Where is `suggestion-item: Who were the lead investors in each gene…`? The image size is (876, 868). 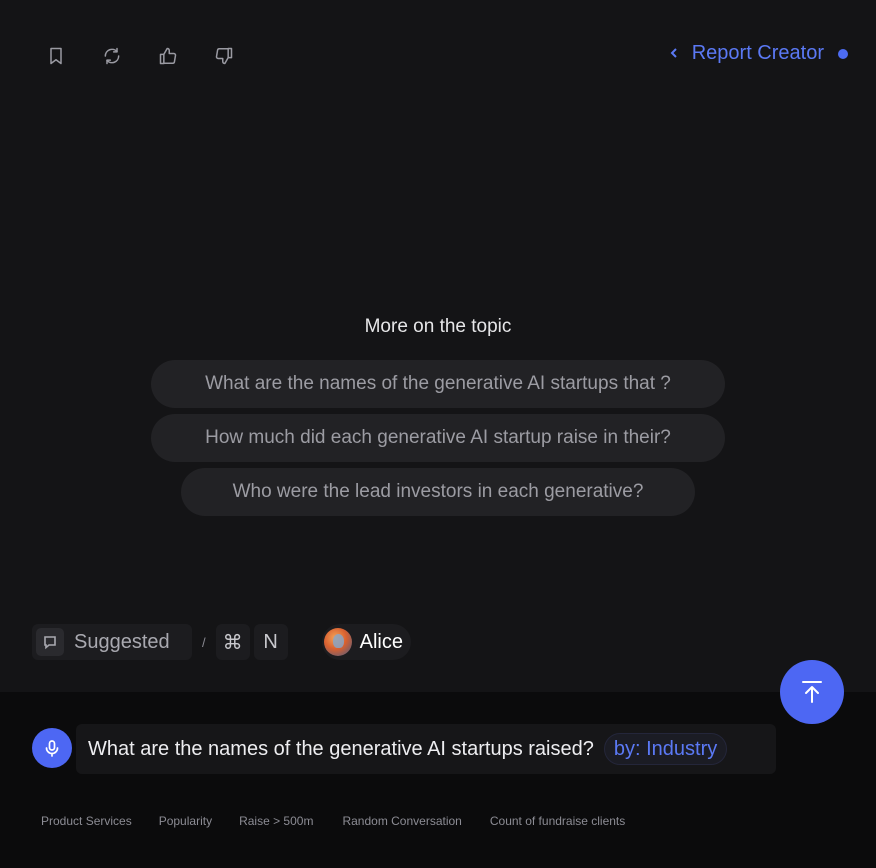
suggestion-item: Who were the lead investors in each gene… is located at coordinates (438, 492).